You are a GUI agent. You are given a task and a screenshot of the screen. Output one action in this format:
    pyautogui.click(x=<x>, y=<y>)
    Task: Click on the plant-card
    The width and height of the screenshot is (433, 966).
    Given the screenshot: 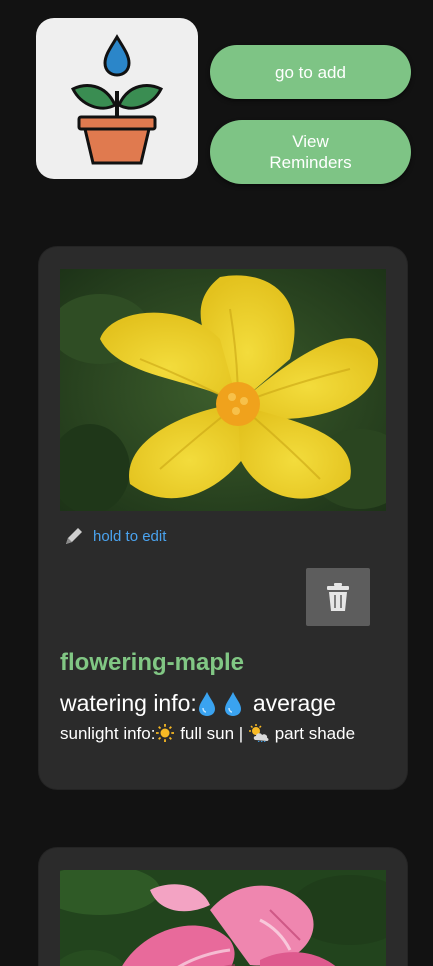 What is the action you would take?
    pyautogui.click(x=223, y=907)
    